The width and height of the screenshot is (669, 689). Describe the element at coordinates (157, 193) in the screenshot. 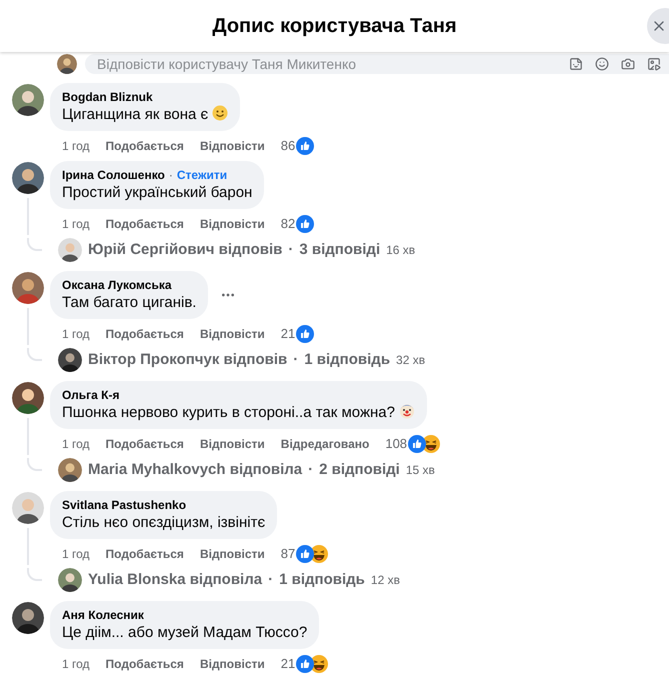

I see `comment-text: Простий український барон` at that location.